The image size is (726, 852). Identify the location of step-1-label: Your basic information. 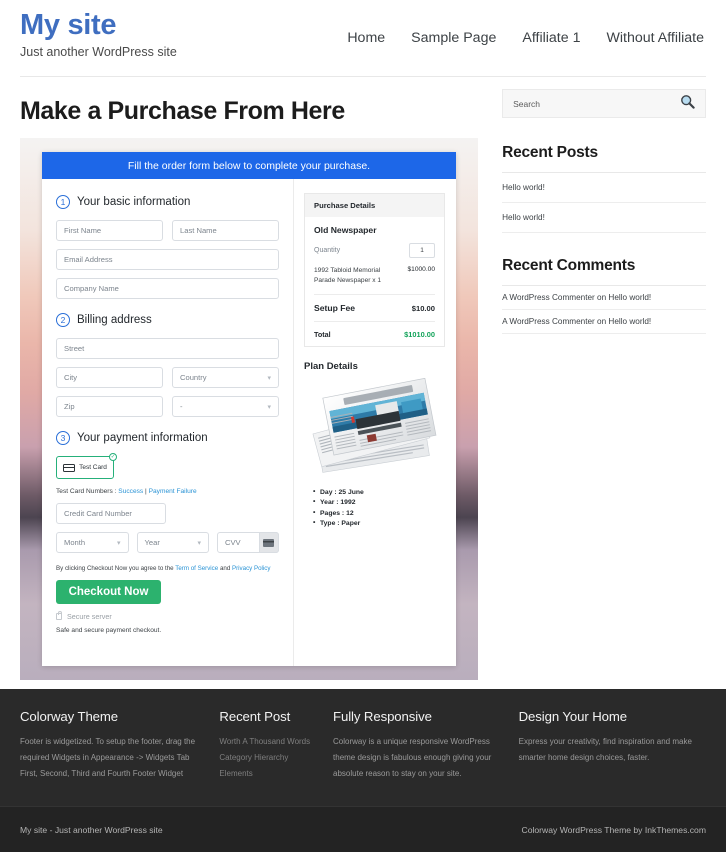
(134, 202).